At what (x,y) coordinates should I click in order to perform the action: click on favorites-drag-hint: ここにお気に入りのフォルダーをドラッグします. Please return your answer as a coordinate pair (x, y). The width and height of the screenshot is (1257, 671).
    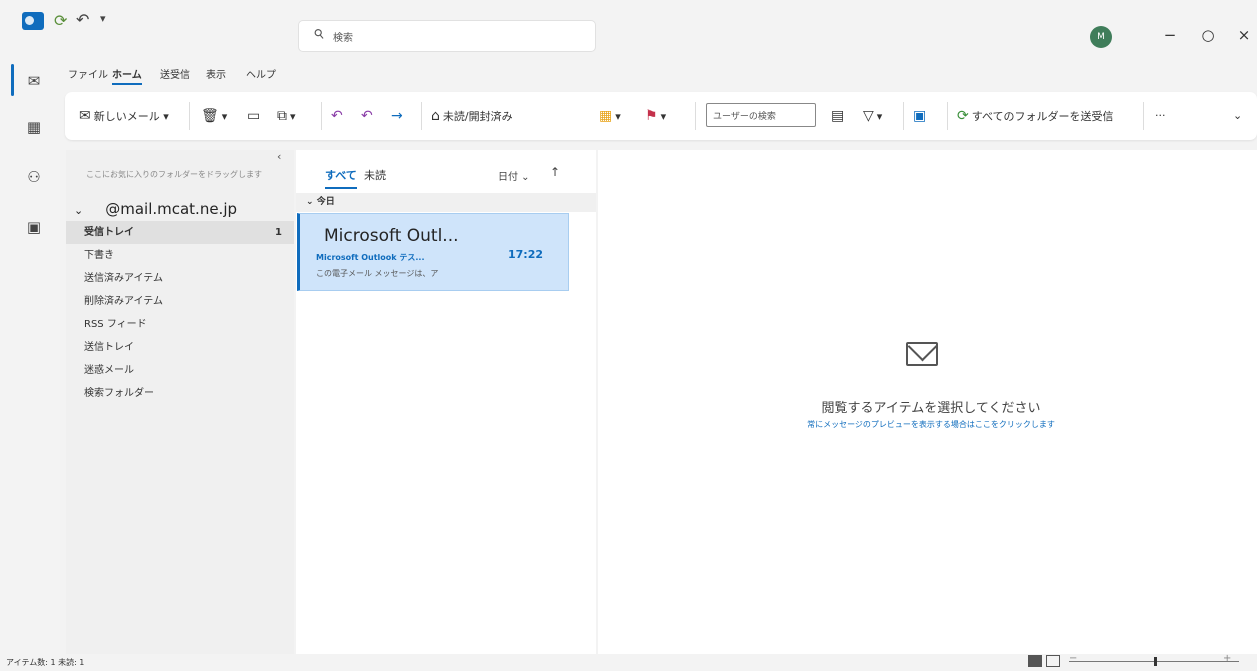
    Looking at the image, I should click on (174, 174).